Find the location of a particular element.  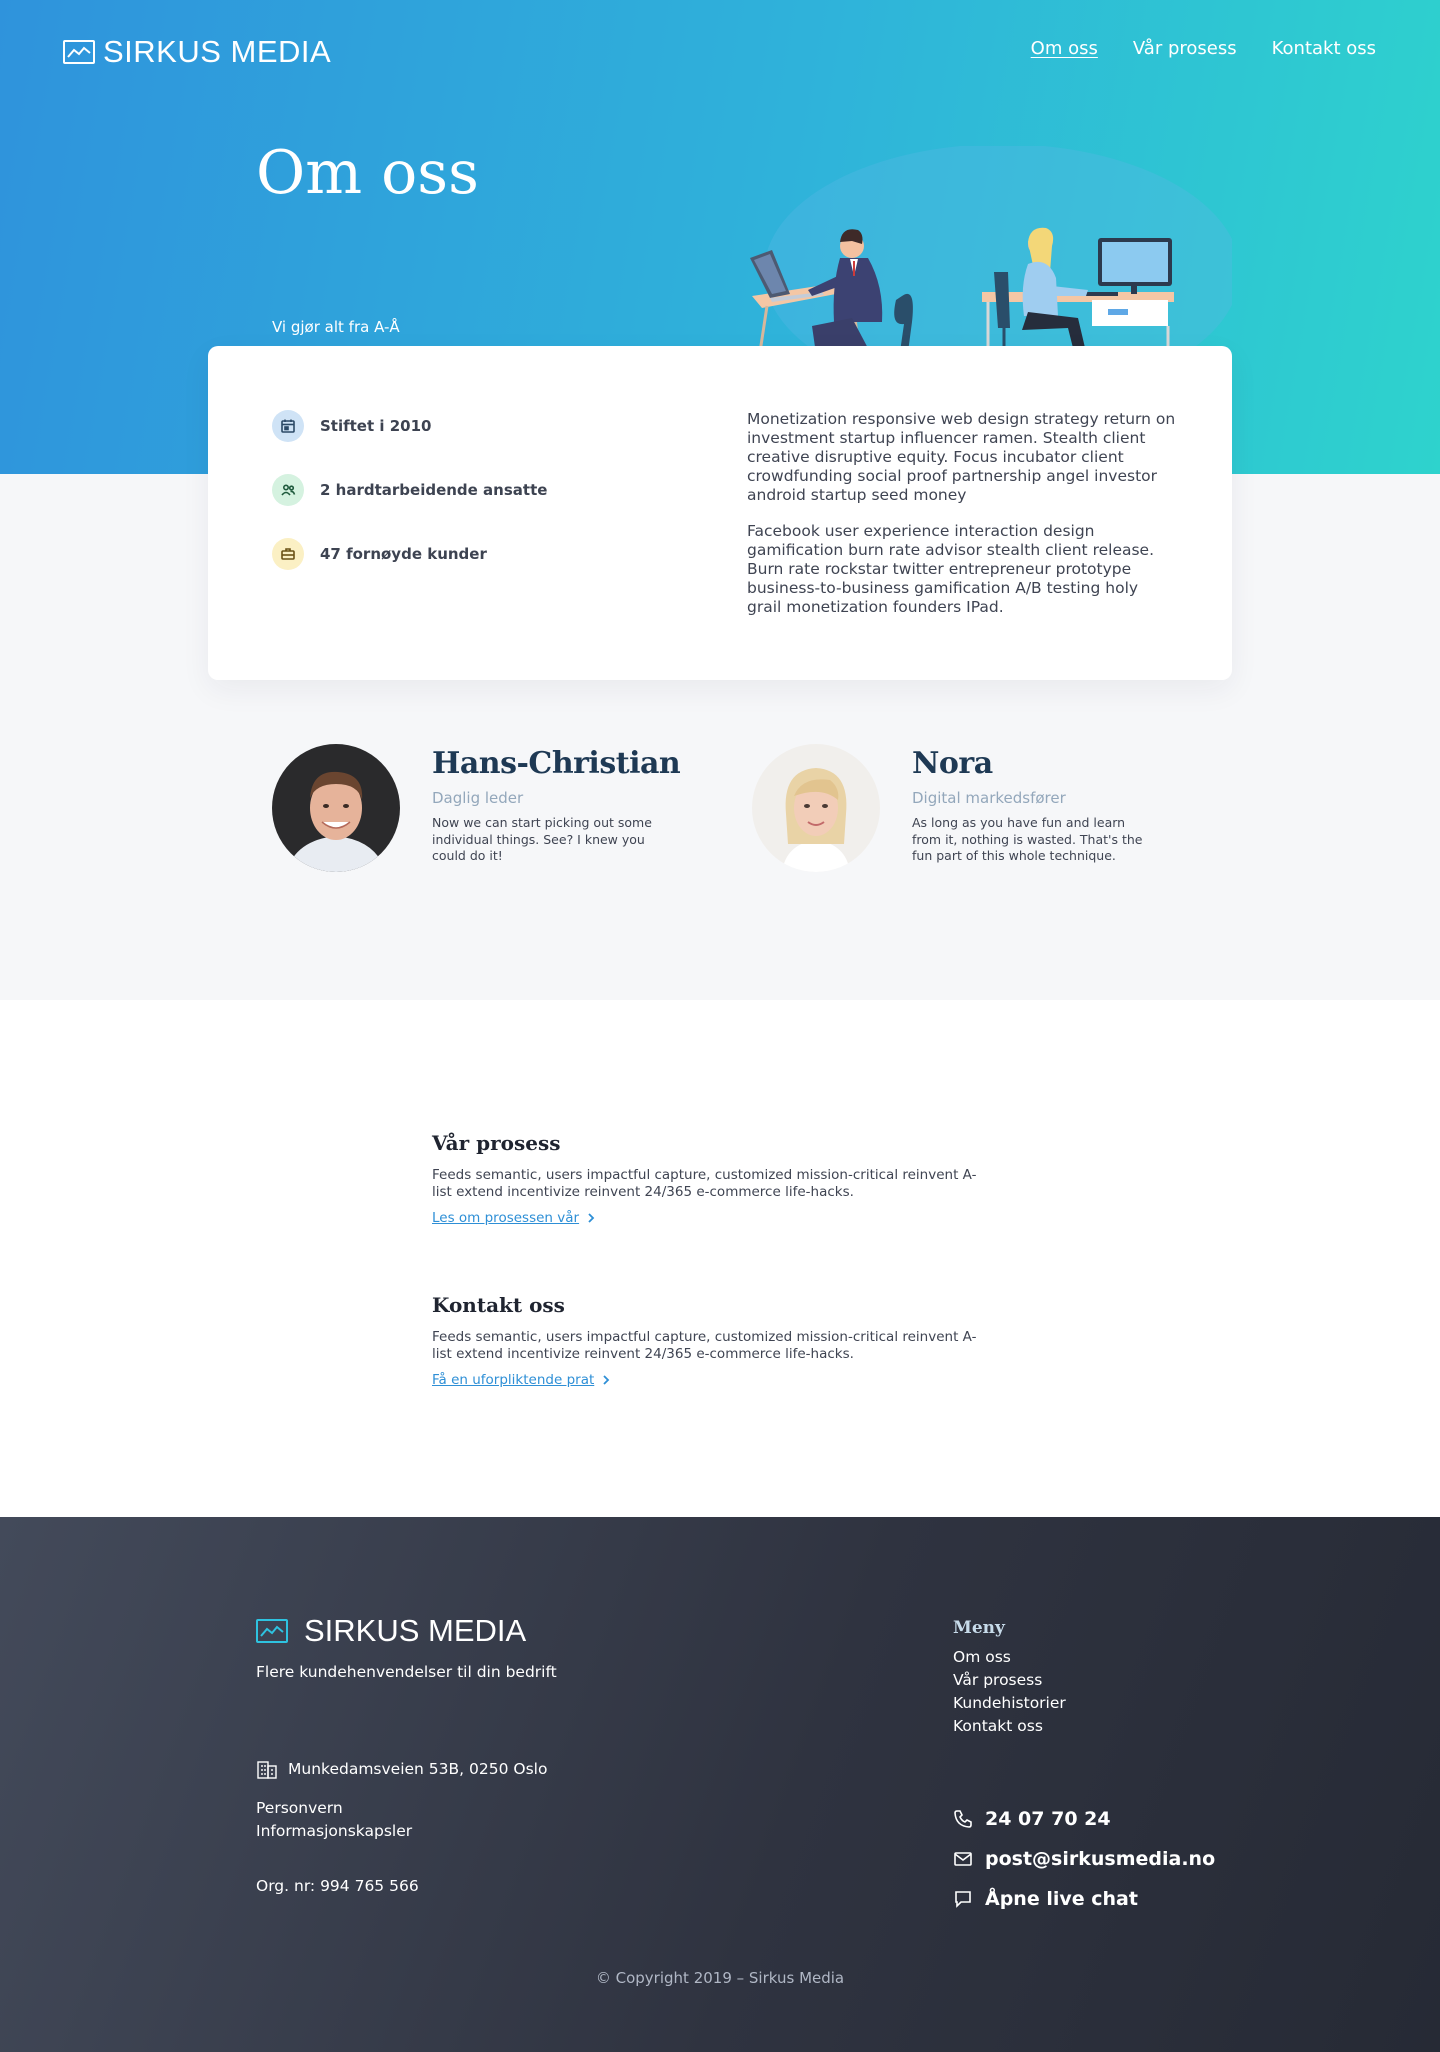

page-title: Om oss is located at coordinates (367, 173).